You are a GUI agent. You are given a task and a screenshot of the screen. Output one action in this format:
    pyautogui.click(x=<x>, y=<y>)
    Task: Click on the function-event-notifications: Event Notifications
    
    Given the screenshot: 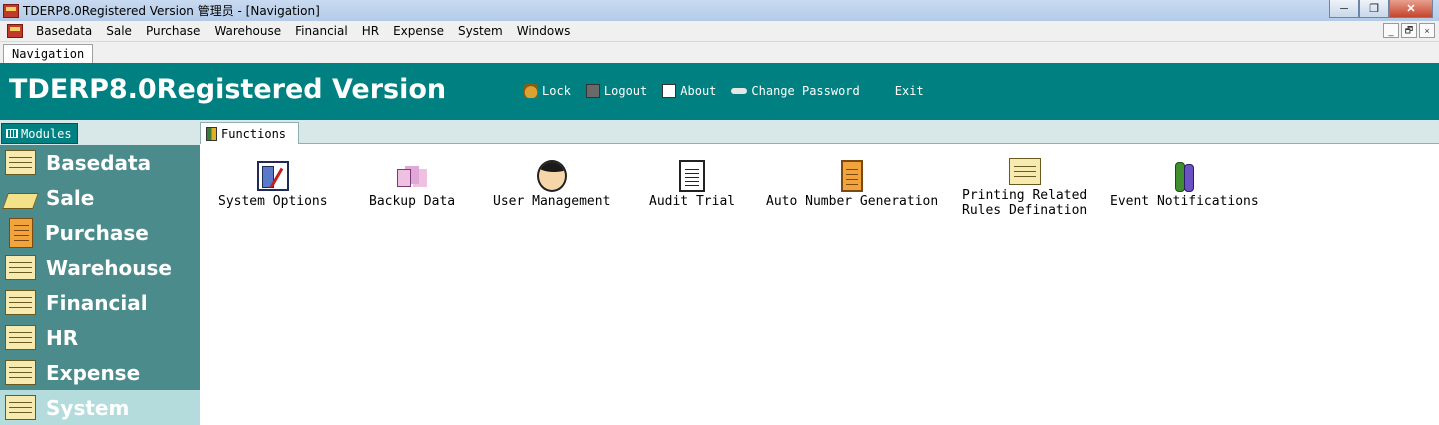 What is the action you would take?
    pyautogui.click(x=1184, y=183)
    